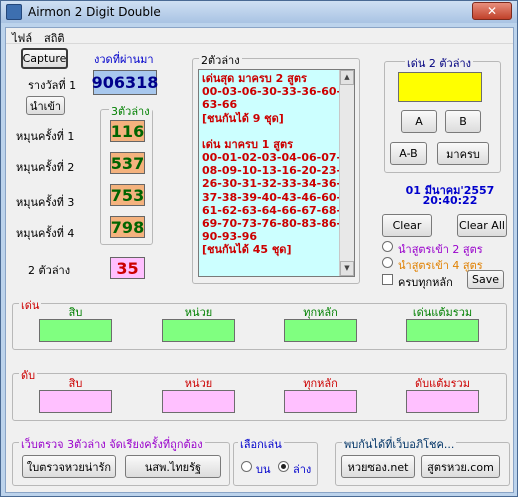 This screenshot has height=497, width=518. Describe the element at coordinates (22, 38) in the screenshot. I see `menu-file: ไฟล์` at that location.